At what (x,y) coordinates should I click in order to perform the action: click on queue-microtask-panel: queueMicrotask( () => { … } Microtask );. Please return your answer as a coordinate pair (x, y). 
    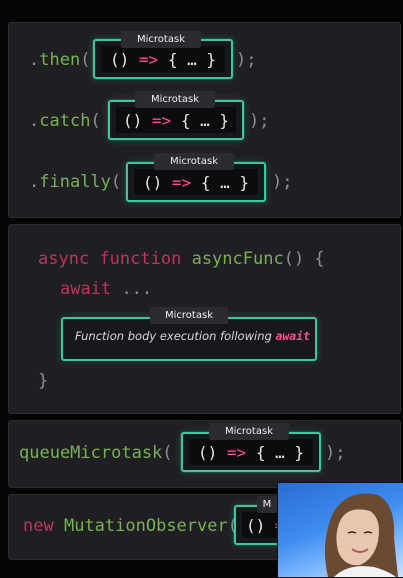
    Looking at the image, I should click on (204, 454).